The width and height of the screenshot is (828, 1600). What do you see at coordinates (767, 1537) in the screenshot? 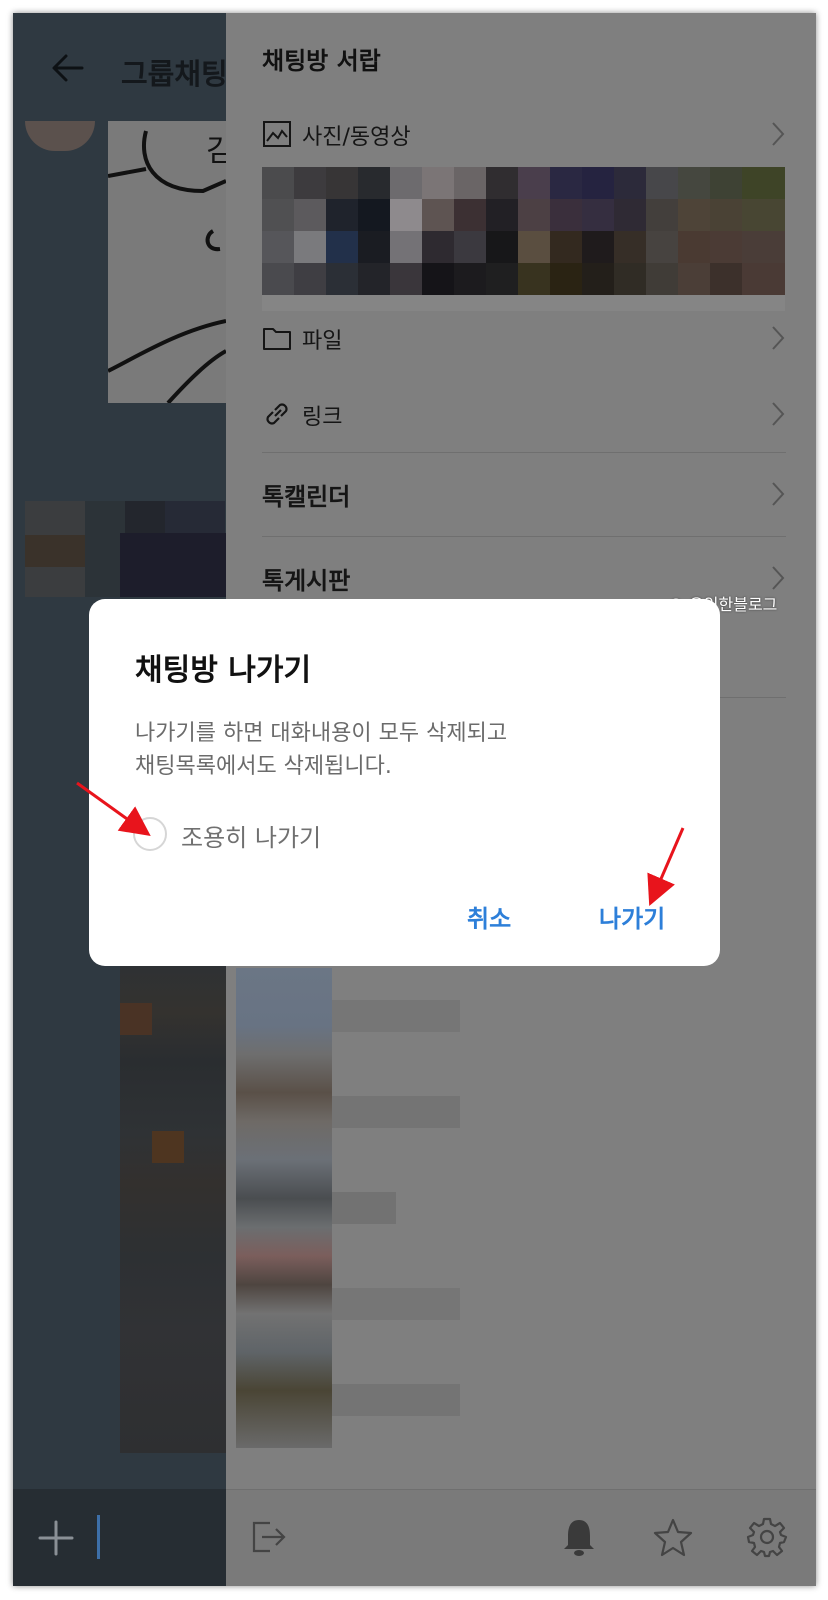
I see `gear-icon` at bounding box center [767, 1537].